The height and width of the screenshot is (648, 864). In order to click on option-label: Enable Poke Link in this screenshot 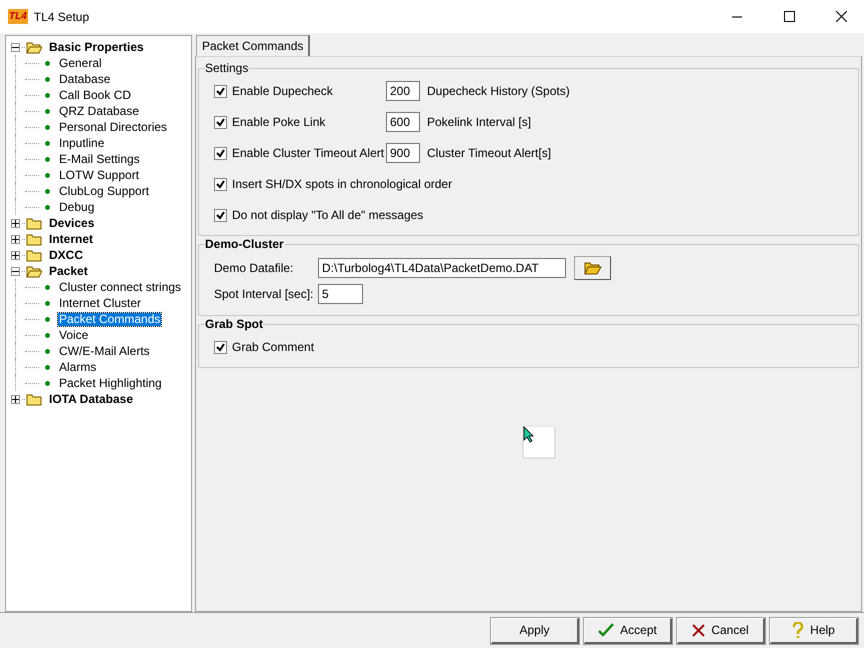, I will do `click(279, 122)`.